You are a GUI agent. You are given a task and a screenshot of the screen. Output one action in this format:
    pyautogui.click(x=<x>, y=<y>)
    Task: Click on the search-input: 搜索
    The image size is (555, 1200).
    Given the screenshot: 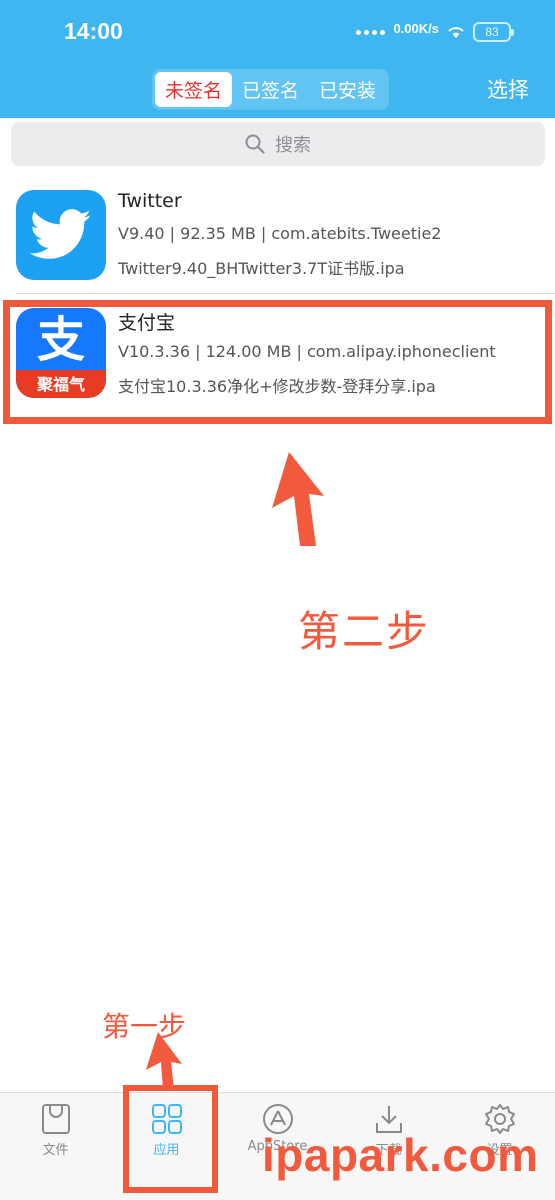 What is the action you would take?
    pyautogui.click(x=278, y=144)
    